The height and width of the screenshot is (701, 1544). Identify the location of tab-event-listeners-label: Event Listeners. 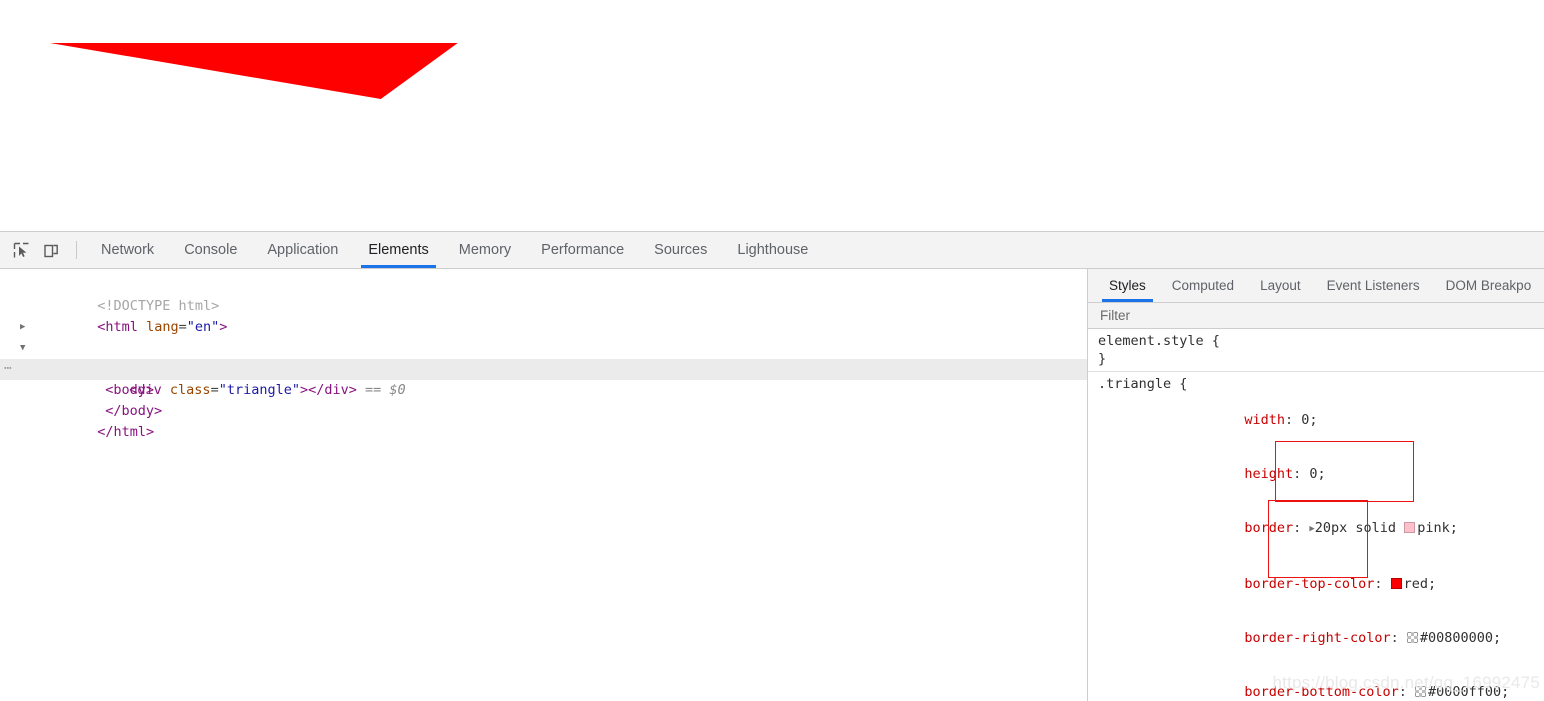
(1373, 285).